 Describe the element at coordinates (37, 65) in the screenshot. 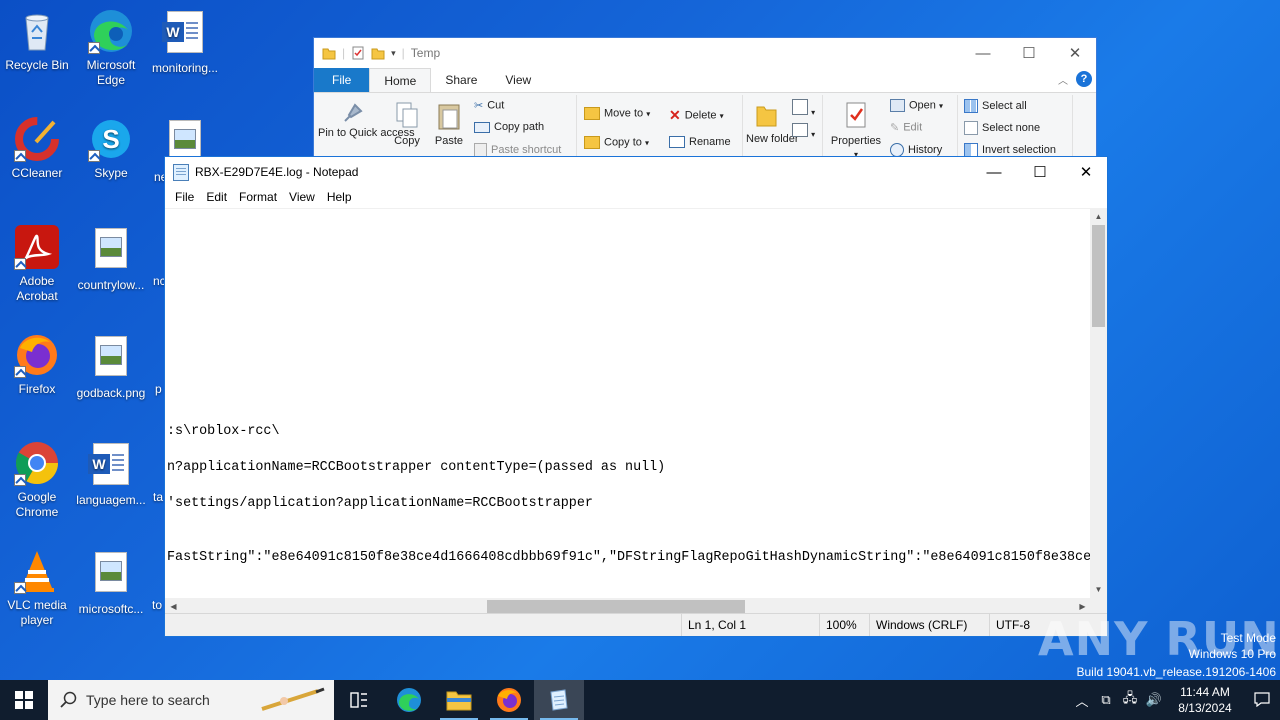

I see `desktop-icon-label: Recycle Bin` at that location.